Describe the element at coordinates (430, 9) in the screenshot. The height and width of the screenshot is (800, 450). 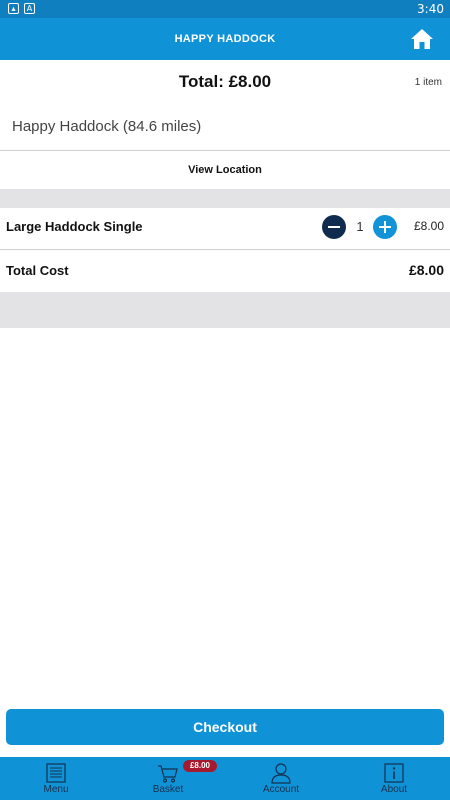
I see `status-time: 3:40` at that location.